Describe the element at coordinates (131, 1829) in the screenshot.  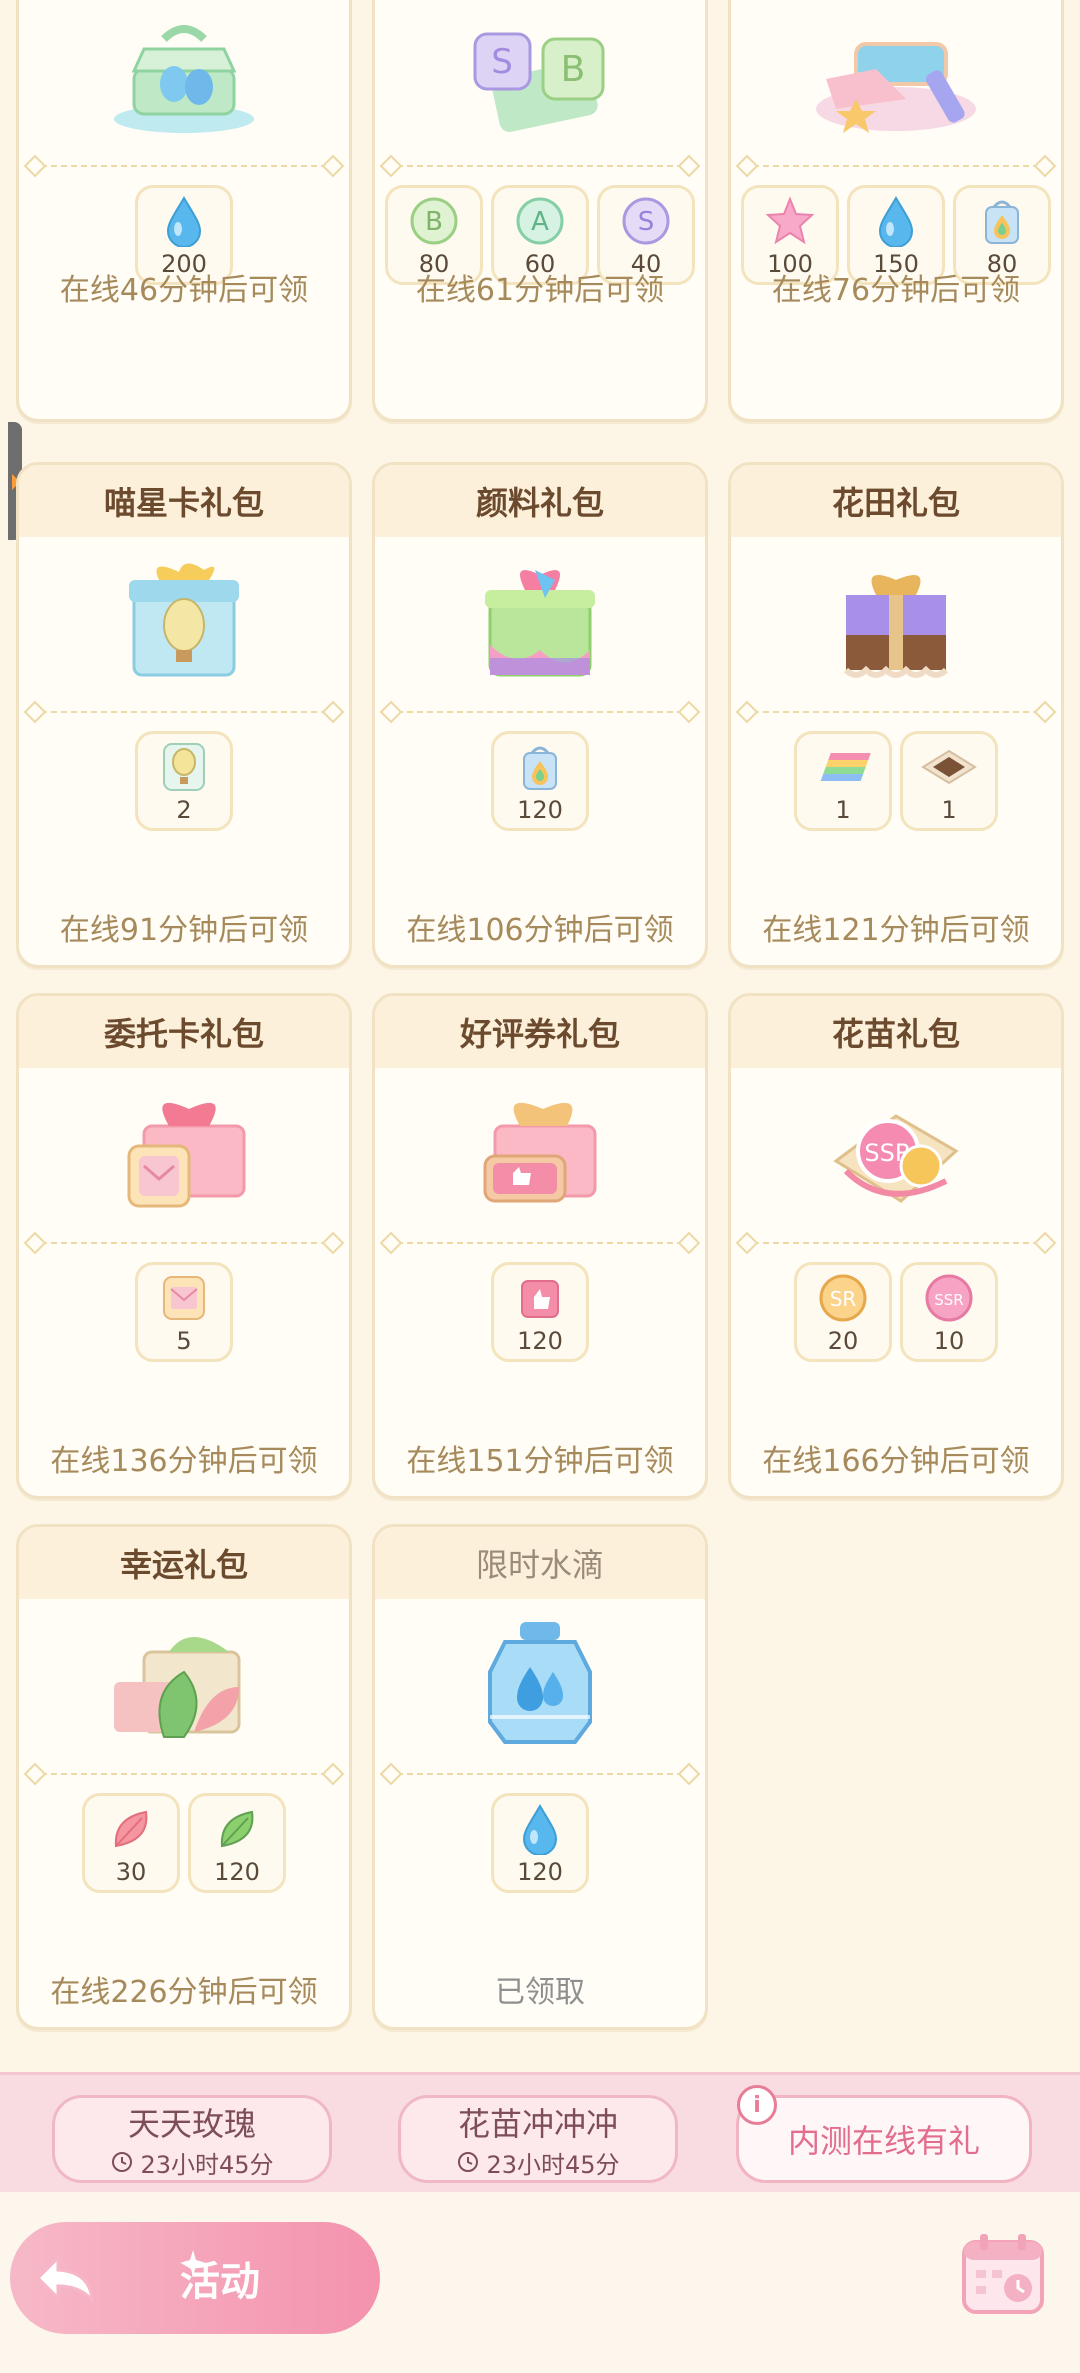
I see `red-leaf-icon` at that location.